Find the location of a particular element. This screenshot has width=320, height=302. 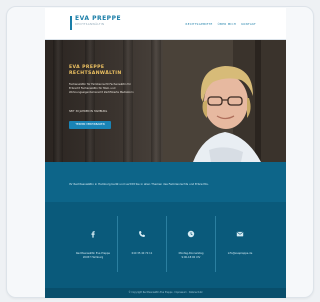

contact-column: Montag-Donnerstag 9:00-18:00 Uhr is located at coordinates (191, 245).